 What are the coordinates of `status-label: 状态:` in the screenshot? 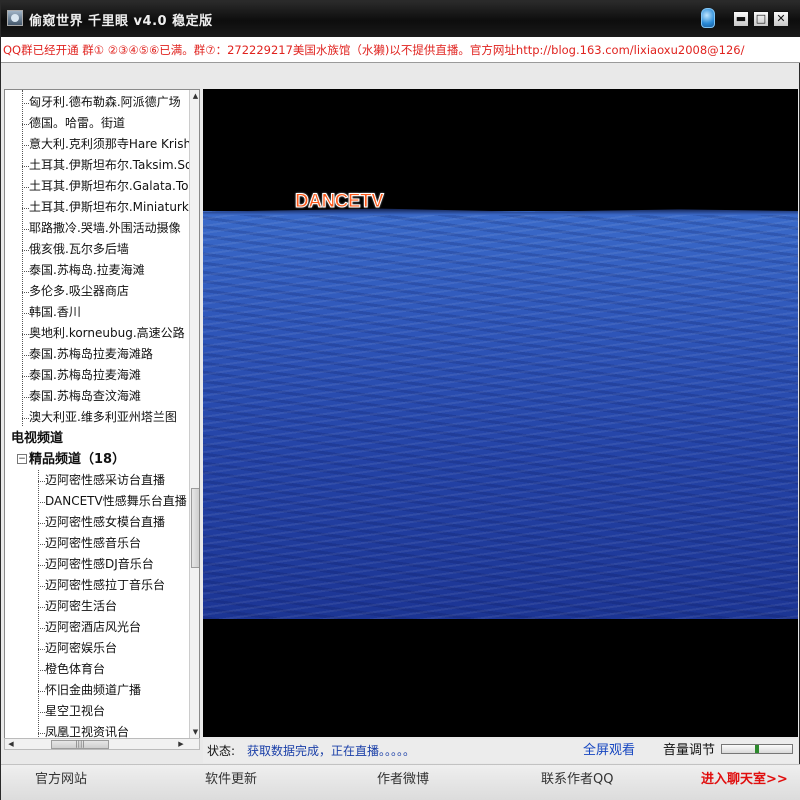 It's located at (221, 751).